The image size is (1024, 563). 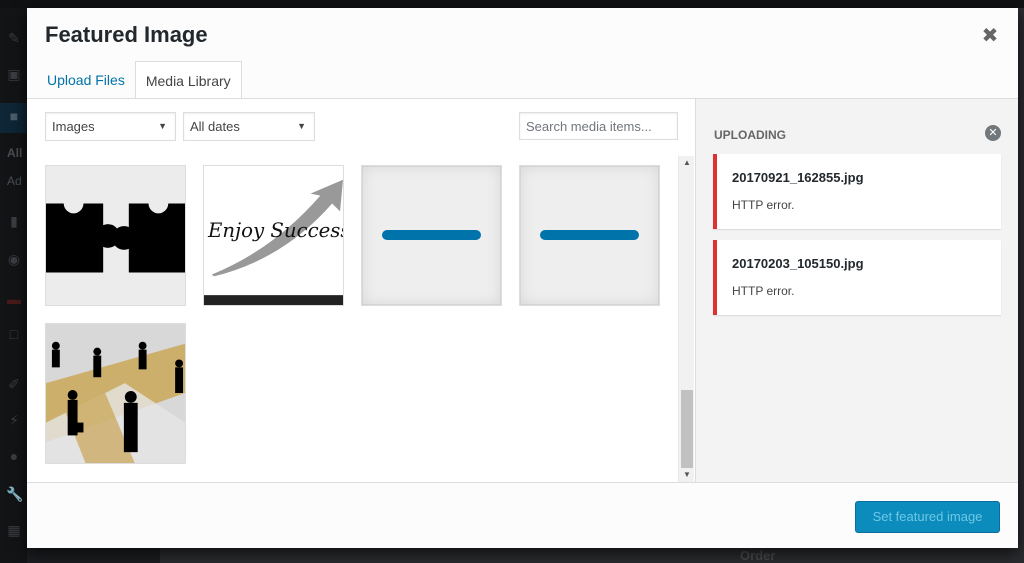 I want to click on tab-media-library: Media Library, so click(x=188, y=80).